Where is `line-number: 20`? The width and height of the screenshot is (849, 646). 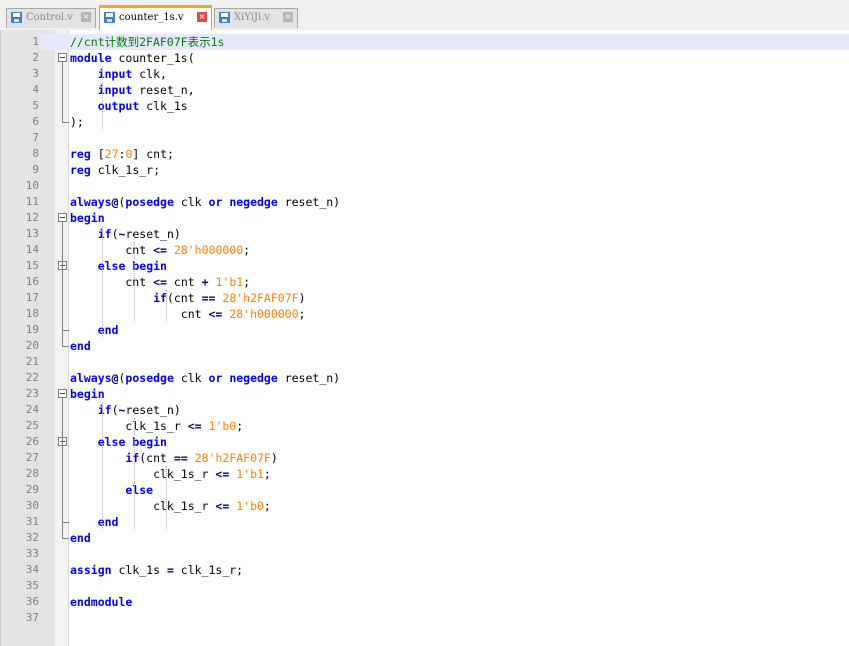 line-number: 20 is located at coordinates (32, 345).